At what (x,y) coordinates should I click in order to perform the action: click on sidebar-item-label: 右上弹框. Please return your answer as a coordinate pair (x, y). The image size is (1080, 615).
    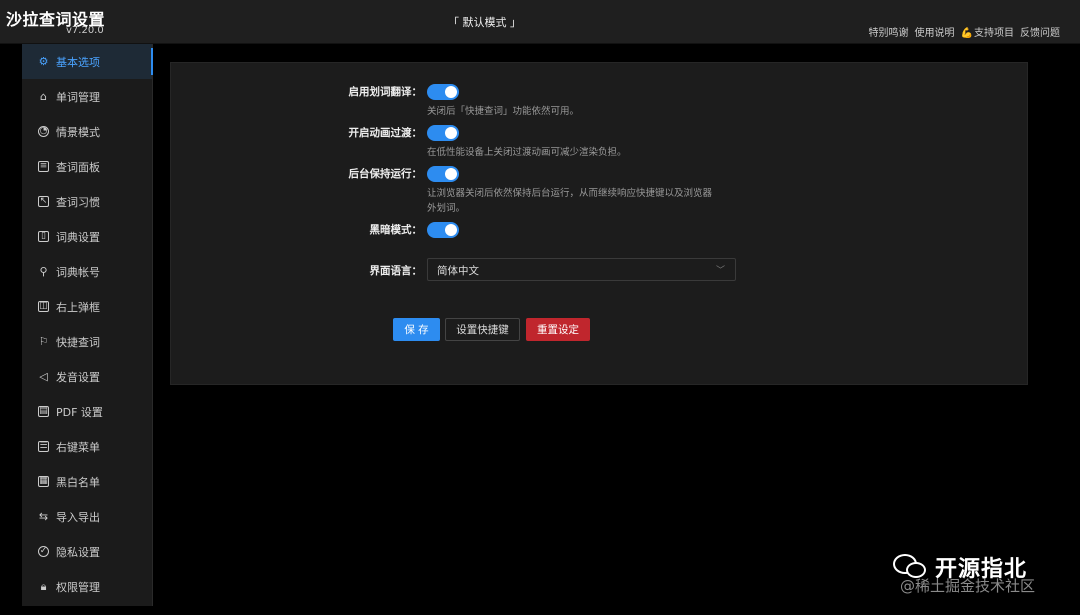
    Looking at the image, I should click on (78, 307).